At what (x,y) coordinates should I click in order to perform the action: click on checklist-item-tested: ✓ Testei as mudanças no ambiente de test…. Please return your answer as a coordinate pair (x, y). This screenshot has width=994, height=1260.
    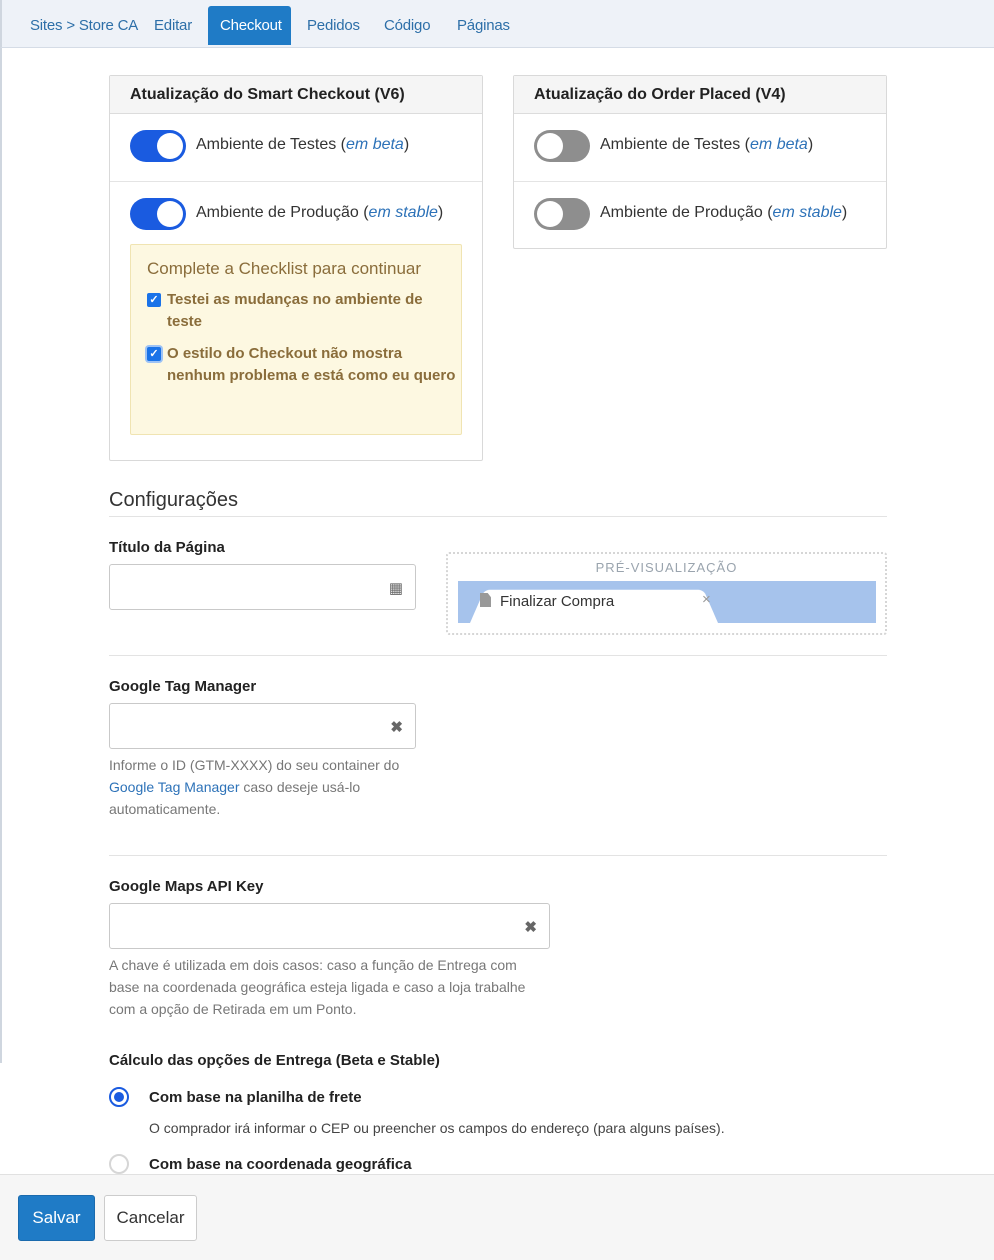
    Looking at the image, I should click on (302, 311).